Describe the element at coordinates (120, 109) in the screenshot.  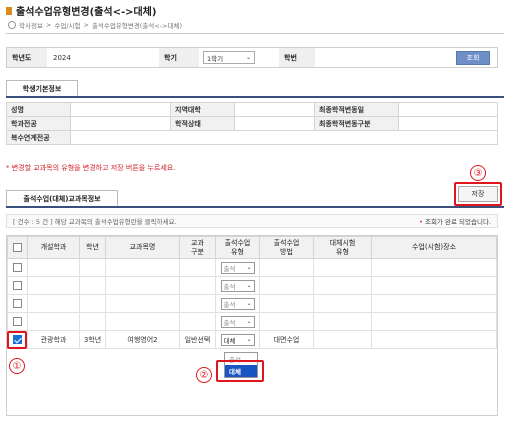
I see `name-value` at that location.